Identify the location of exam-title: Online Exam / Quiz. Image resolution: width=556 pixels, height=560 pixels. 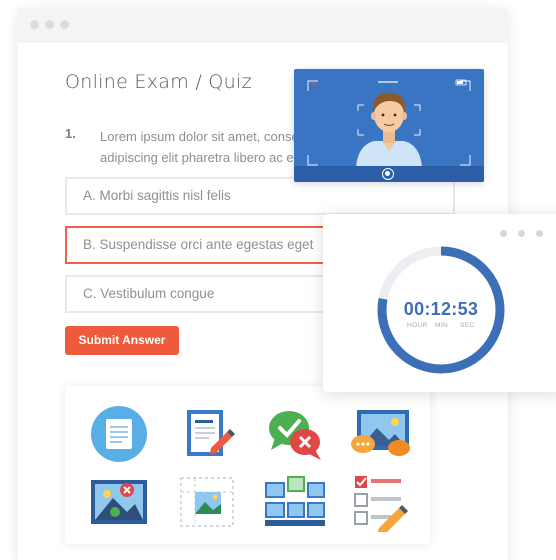
(158, 82).